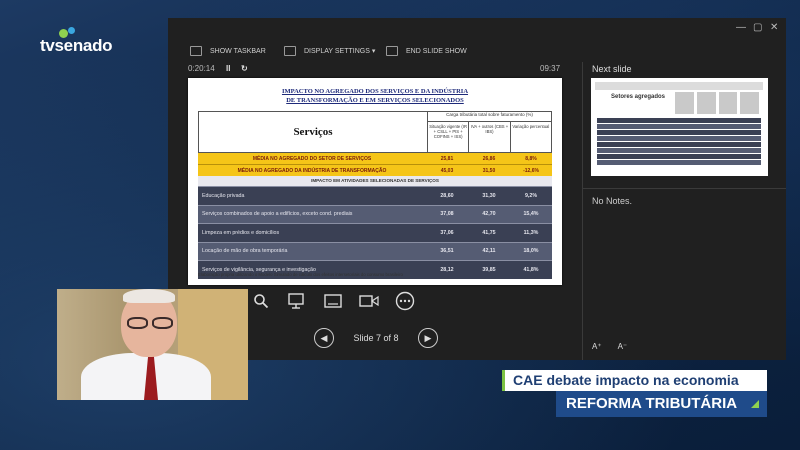 The height and width of the screenshot is (450, 800). I want to click on headline-text: CAE debate impacto na economia, so click(626, 380).